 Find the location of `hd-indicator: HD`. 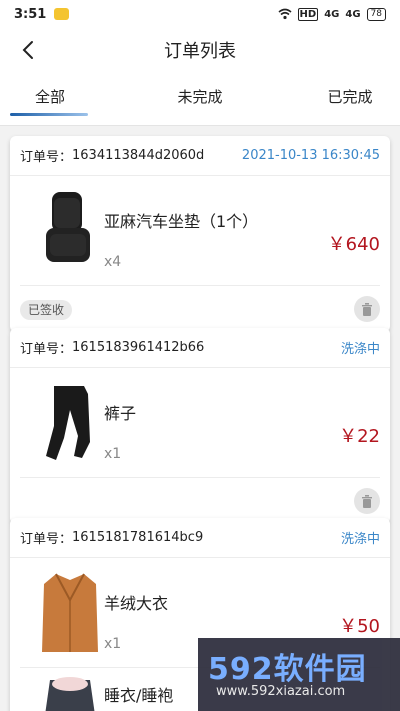

hd-indicator: HD is located at coordinates (308, 14).